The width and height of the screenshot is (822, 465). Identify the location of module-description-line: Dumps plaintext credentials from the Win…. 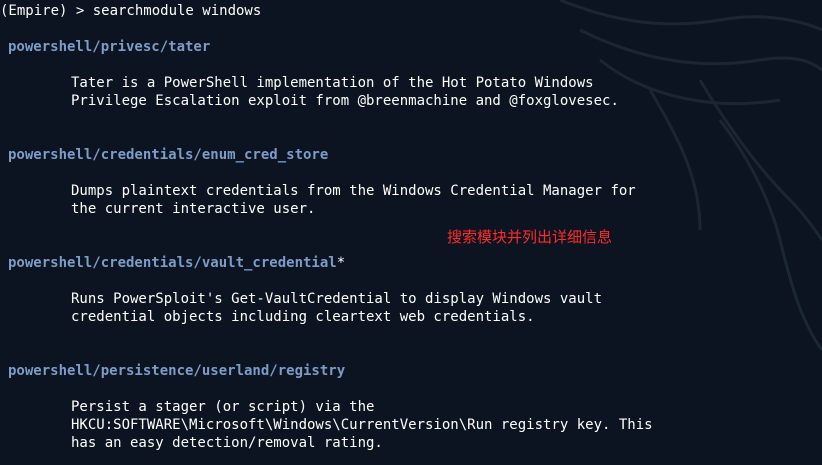
(353, 191).